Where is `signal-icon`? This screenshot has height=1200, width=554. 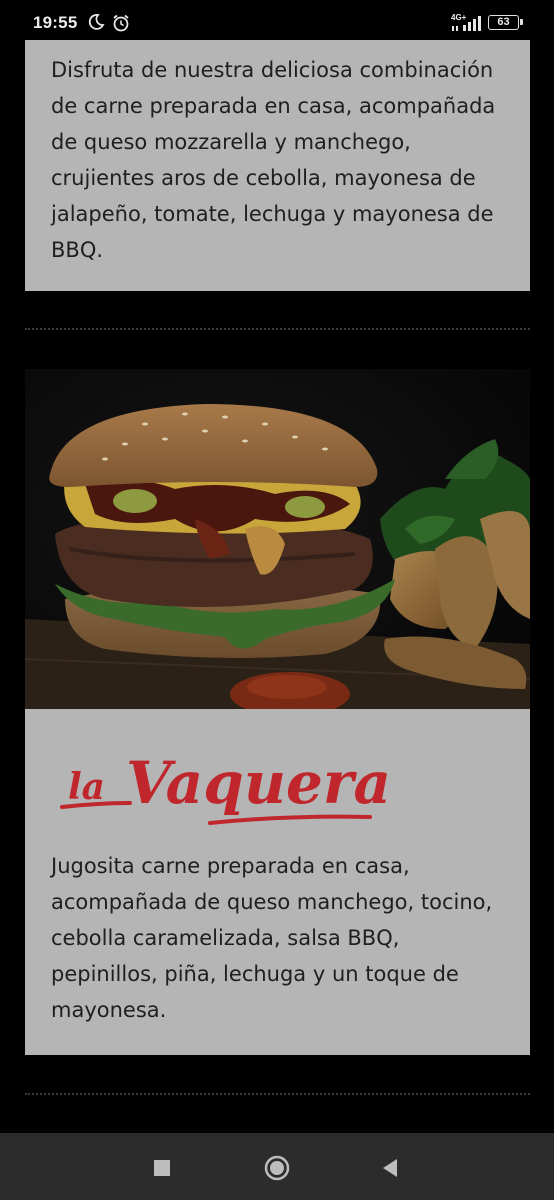 signal-icon is located at coordinates (466, 23).